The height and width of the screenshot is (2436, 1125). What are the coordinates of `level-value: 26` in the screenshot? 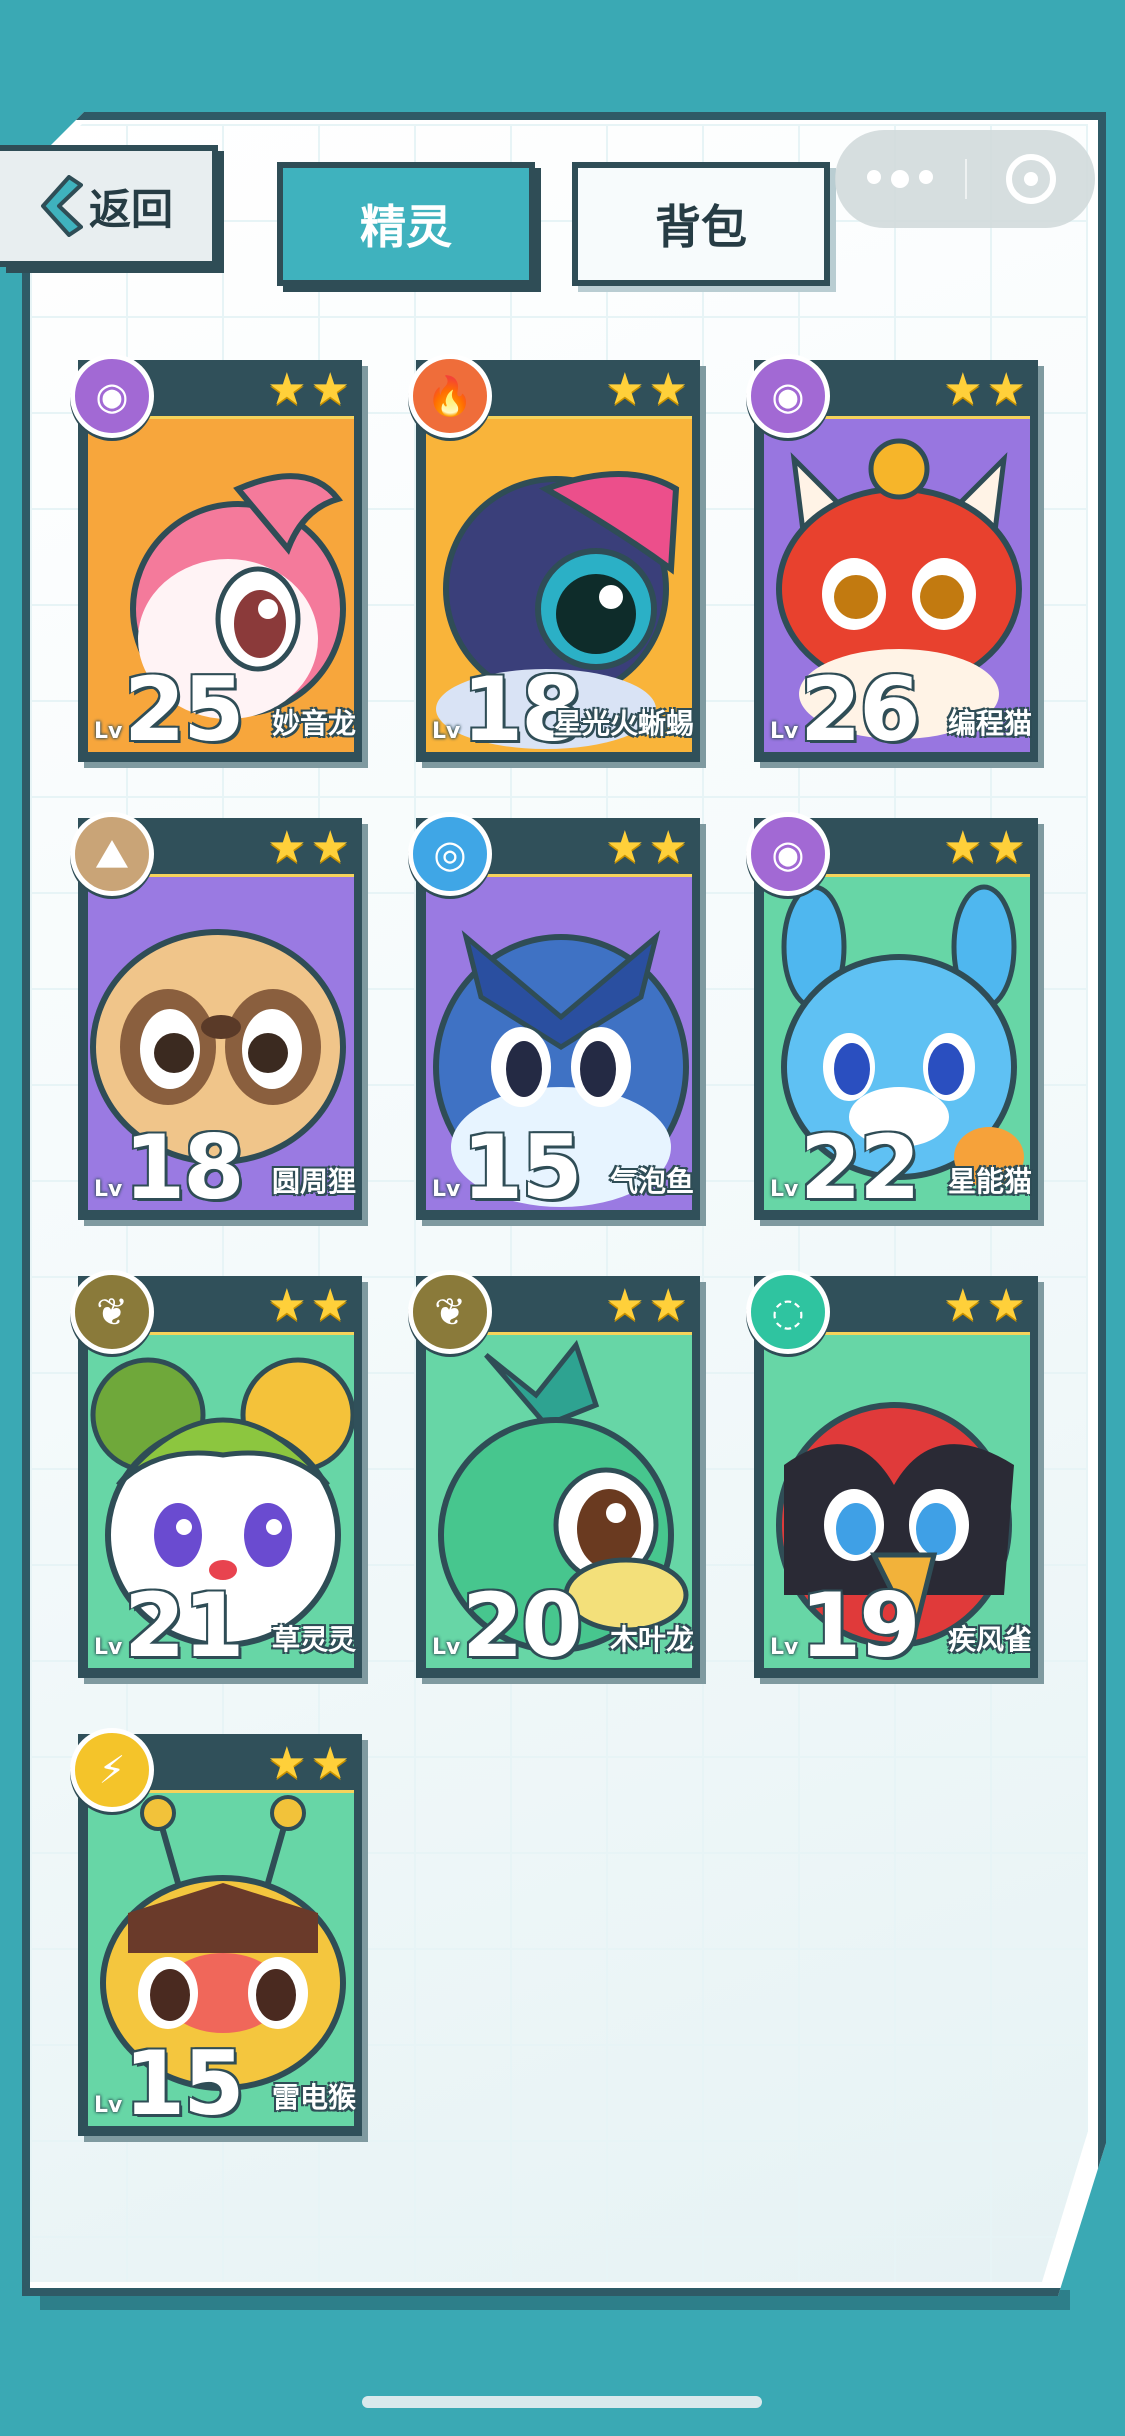 It's located at (860, 709).